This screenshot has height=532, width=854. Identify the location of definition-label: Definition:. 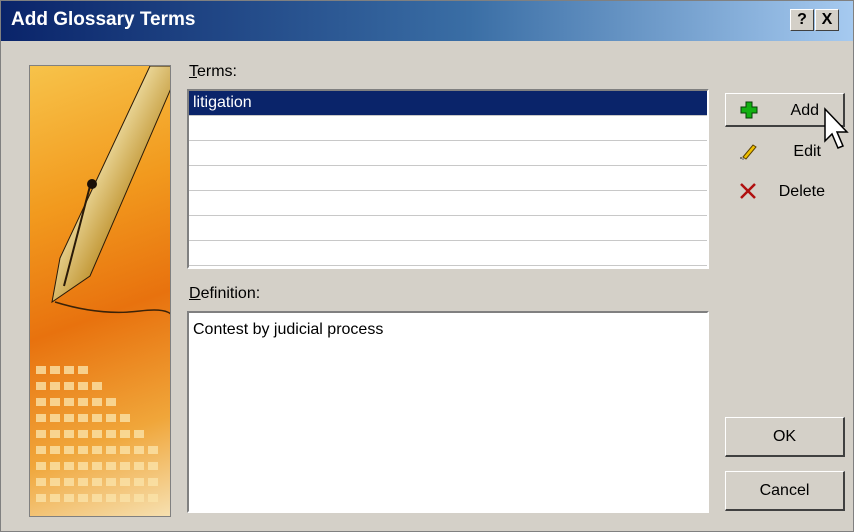
(225, 293).